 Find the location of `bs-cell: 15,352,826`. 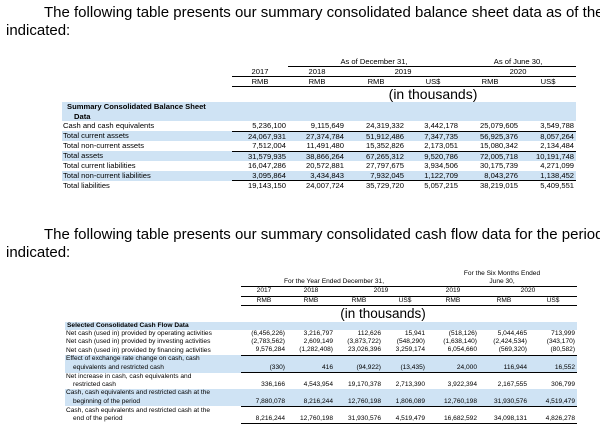

bs-cell: 15,352,826 is located at coordinates (376, 146).